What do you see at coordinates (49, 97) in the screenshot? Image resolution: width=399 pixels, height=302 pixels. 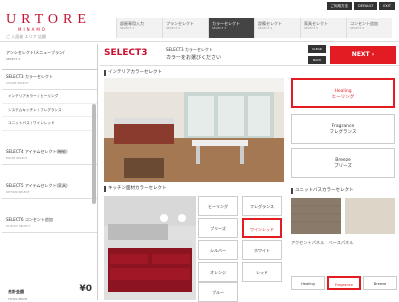 I see `sidebar-item-interior: インテリアカラー / ヒーリング` at bounding box center [49, 97].